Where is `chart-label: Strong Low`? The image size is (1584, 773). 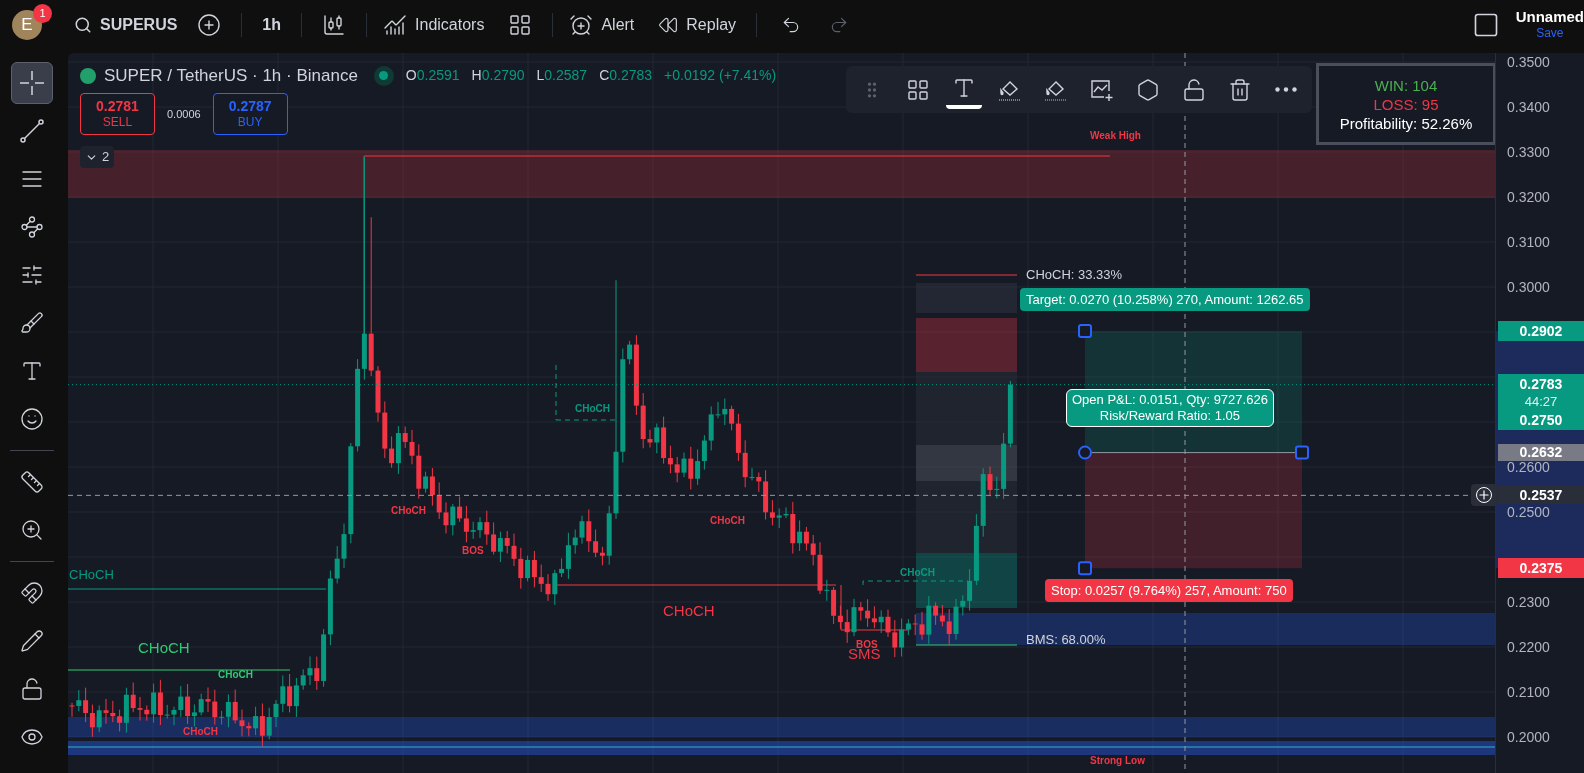
chart-label: Strong Low is located at coordinates (1117, 761).